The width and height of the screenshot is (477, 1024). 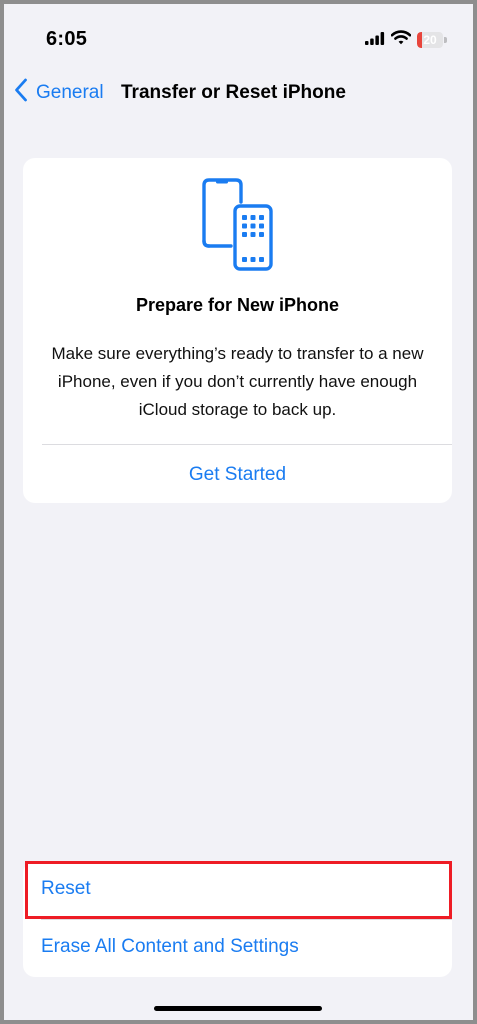 I want to click on battery-icon: 20, so click(x=432, y=40).